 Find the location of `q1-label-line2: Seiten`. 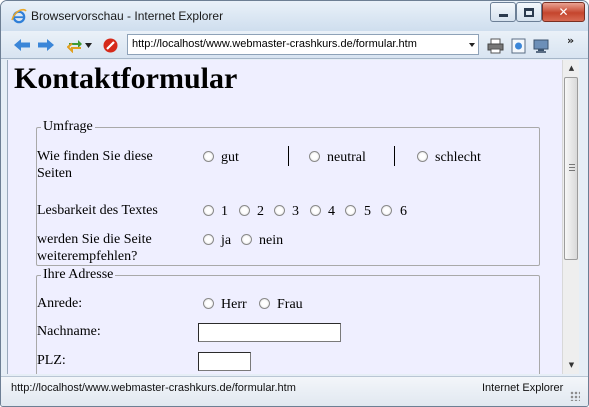

q1-label-line2: Seiten is located at coordinates (54, 173).